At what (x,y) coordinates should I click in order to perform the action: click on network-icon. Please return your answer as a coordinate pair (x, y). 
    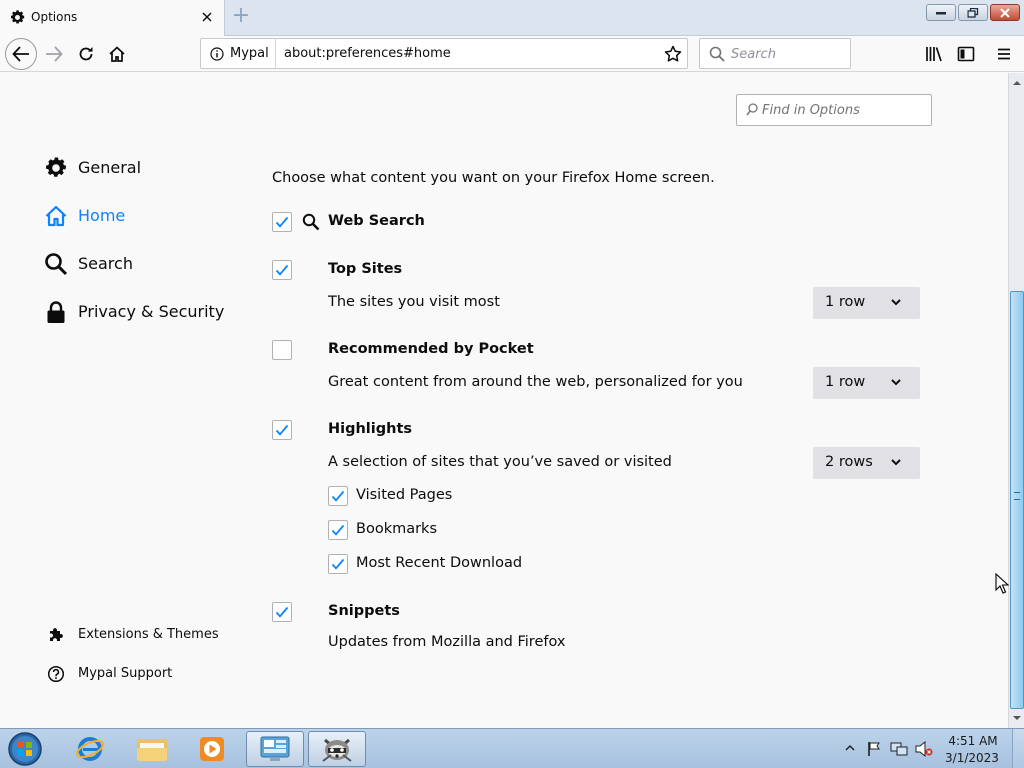
    Looking at the image, I should click on (899, 749).